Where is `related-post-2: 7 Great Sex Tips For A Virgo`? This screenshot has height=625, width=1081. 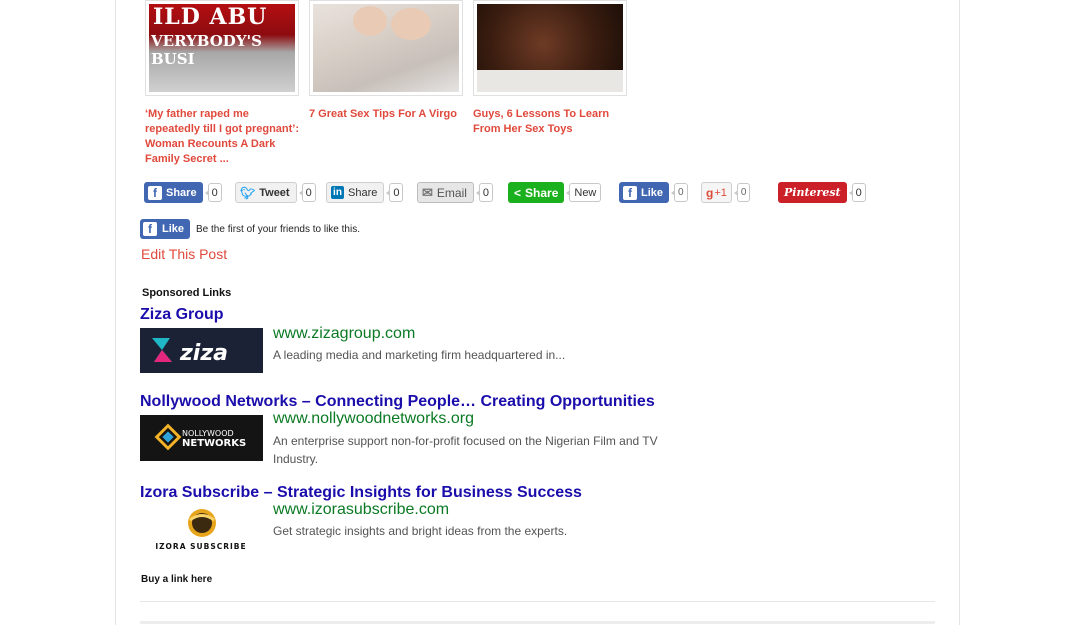 related-post-2: 7 Great Sex Tips For A Virgo is located at coordinates (389, 61).